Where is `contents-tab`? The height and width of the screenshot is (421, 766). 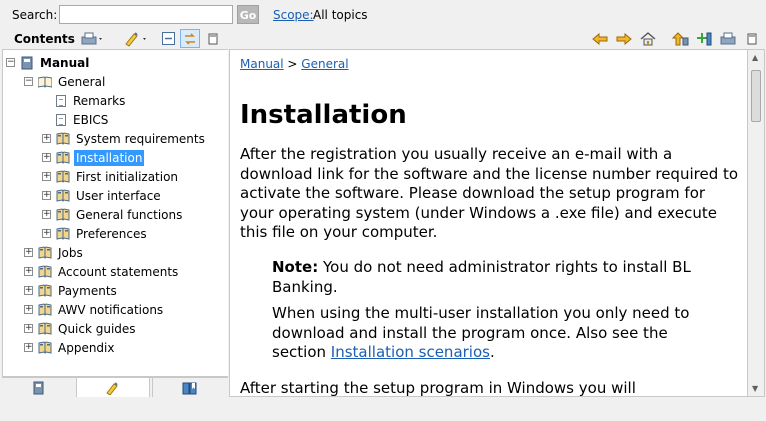 contents-tab is located at coordinates (39, 388).